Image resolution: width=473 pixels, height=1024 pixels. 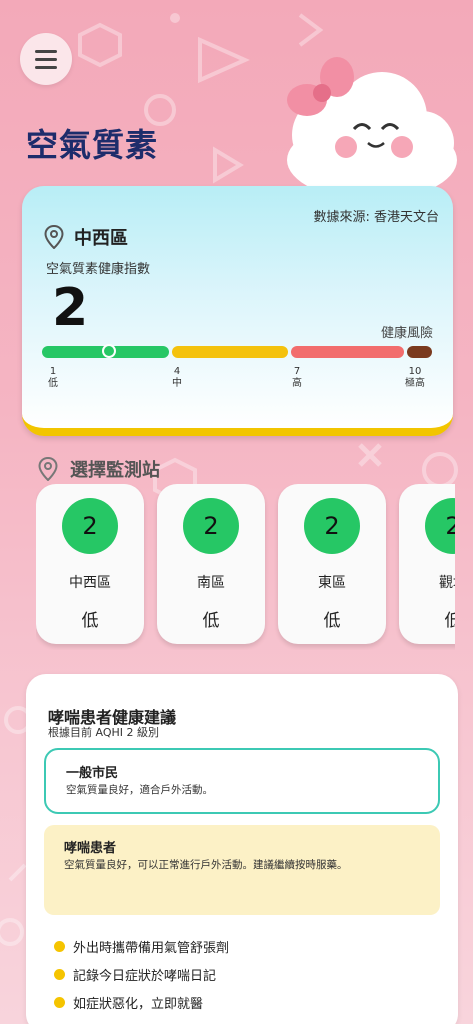 I want to click on data-source: 數據來源: 香港天文台, so click(x=376, y=217).